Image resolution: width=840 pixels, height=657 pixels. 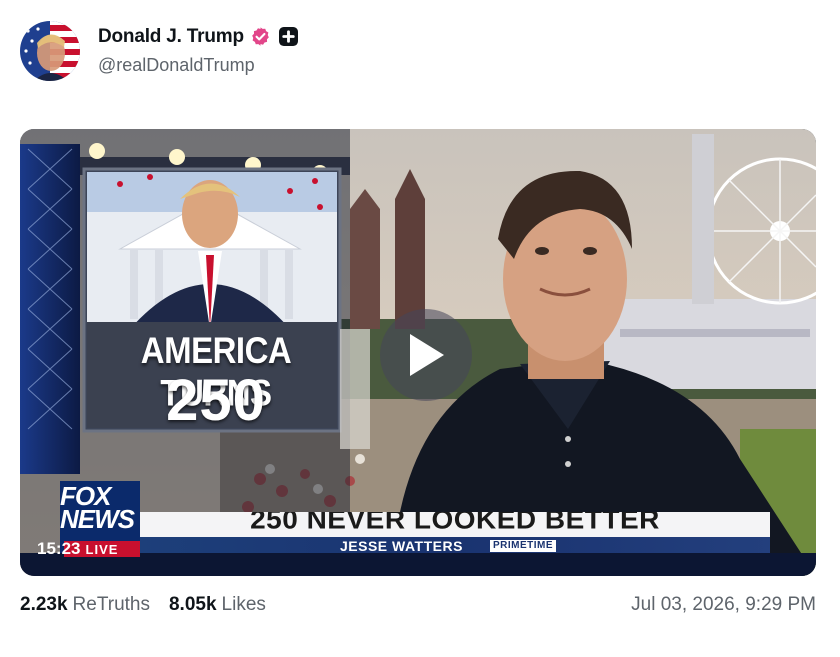 I want to click on engagement-stats: 2.23k ReTruths 8.05k Likes, so click(x=143, y=605).